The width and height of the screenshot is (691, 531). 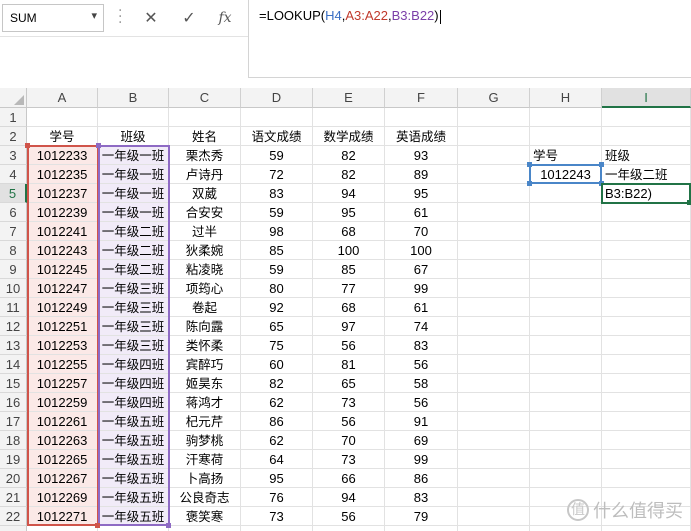 What do you see at coordinates (62, 478) in the screenshot?
I see `cell-a20: 1012267` at bounding box center [62, 478].